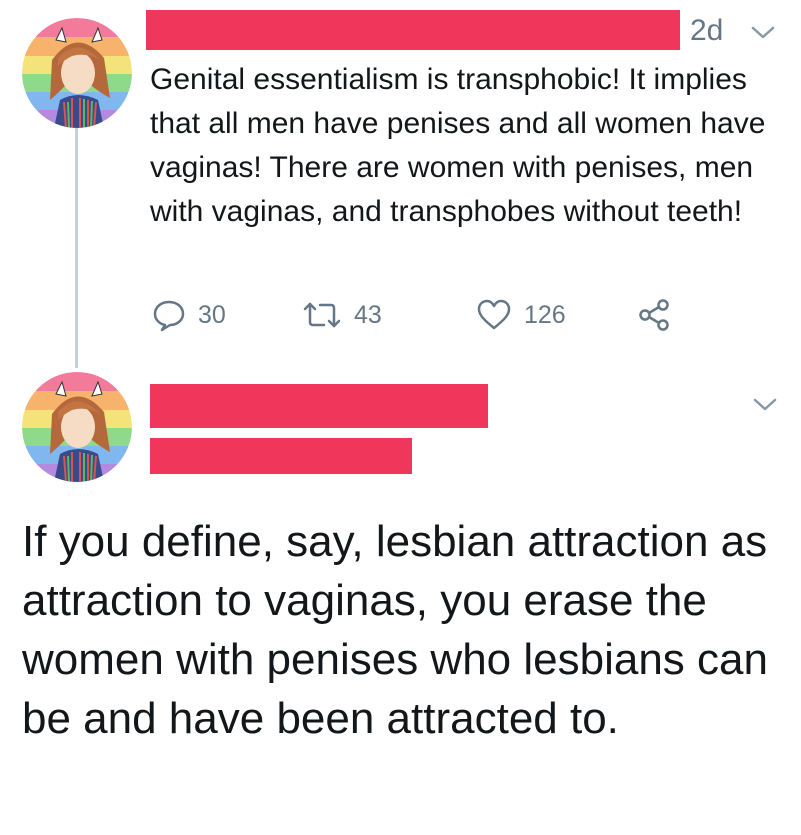  What do you see at coordinates (342, 315) in the screenshot?
I see `retweet-button: 43` at bounding box center [342, 315].